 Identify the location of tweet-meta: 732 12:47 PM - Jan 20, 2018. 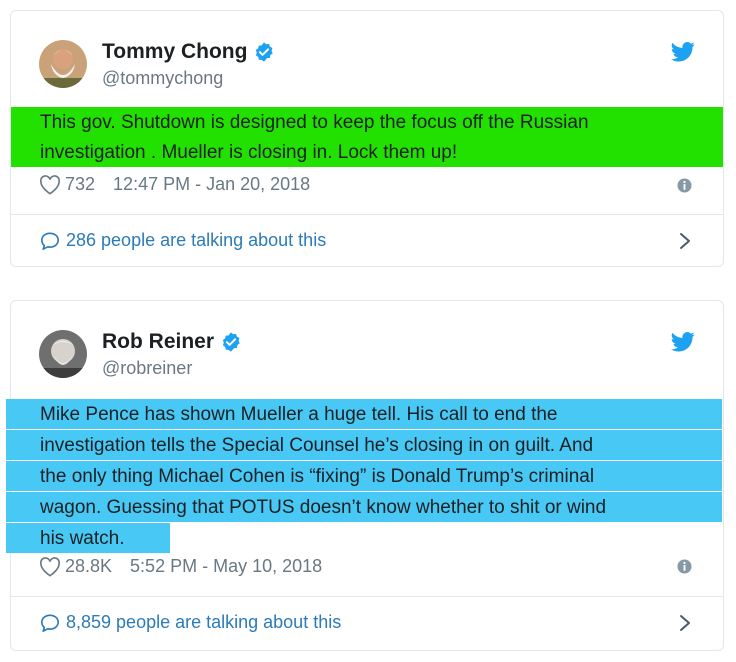
(174, 184).